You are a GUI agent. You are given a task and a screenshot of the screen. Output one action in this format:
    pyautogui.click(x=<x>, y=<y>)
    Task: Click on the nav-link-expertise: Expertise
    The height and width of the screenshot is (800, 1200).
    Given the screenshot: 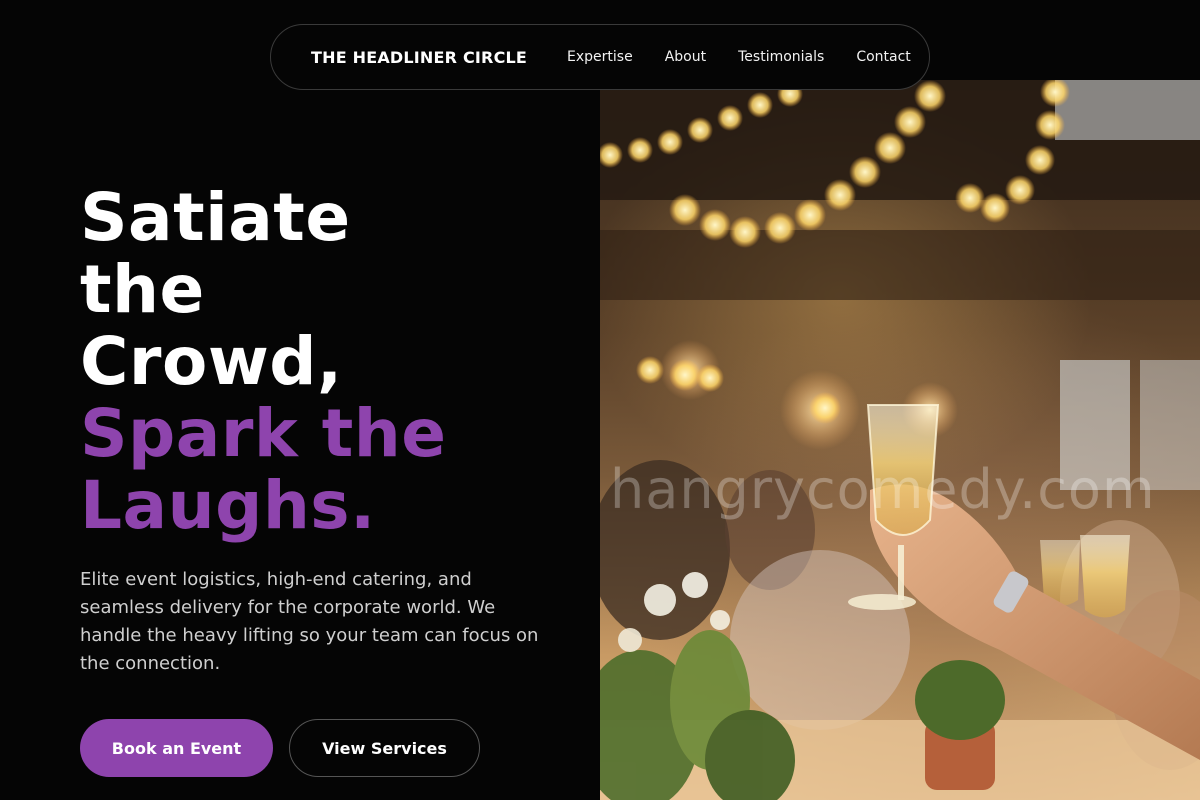 What is the action you would take?
    pyautogui.click(x=600, y=57)
    